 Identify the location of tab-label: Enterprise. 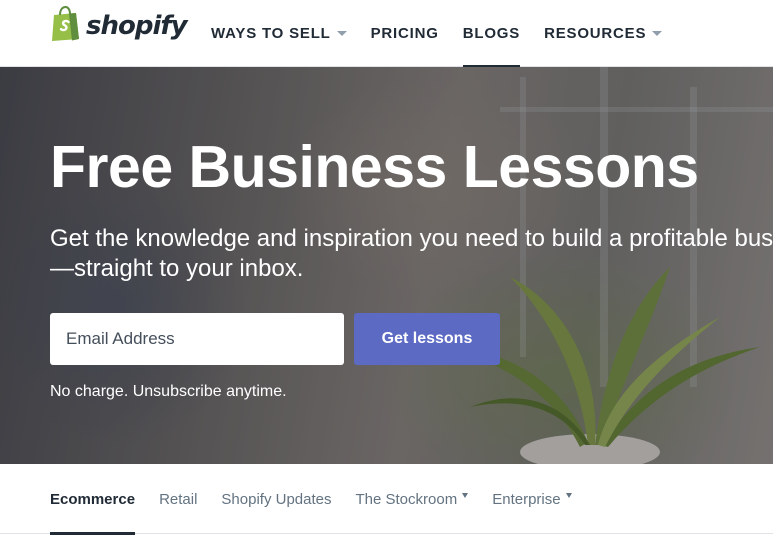
(526, 499).